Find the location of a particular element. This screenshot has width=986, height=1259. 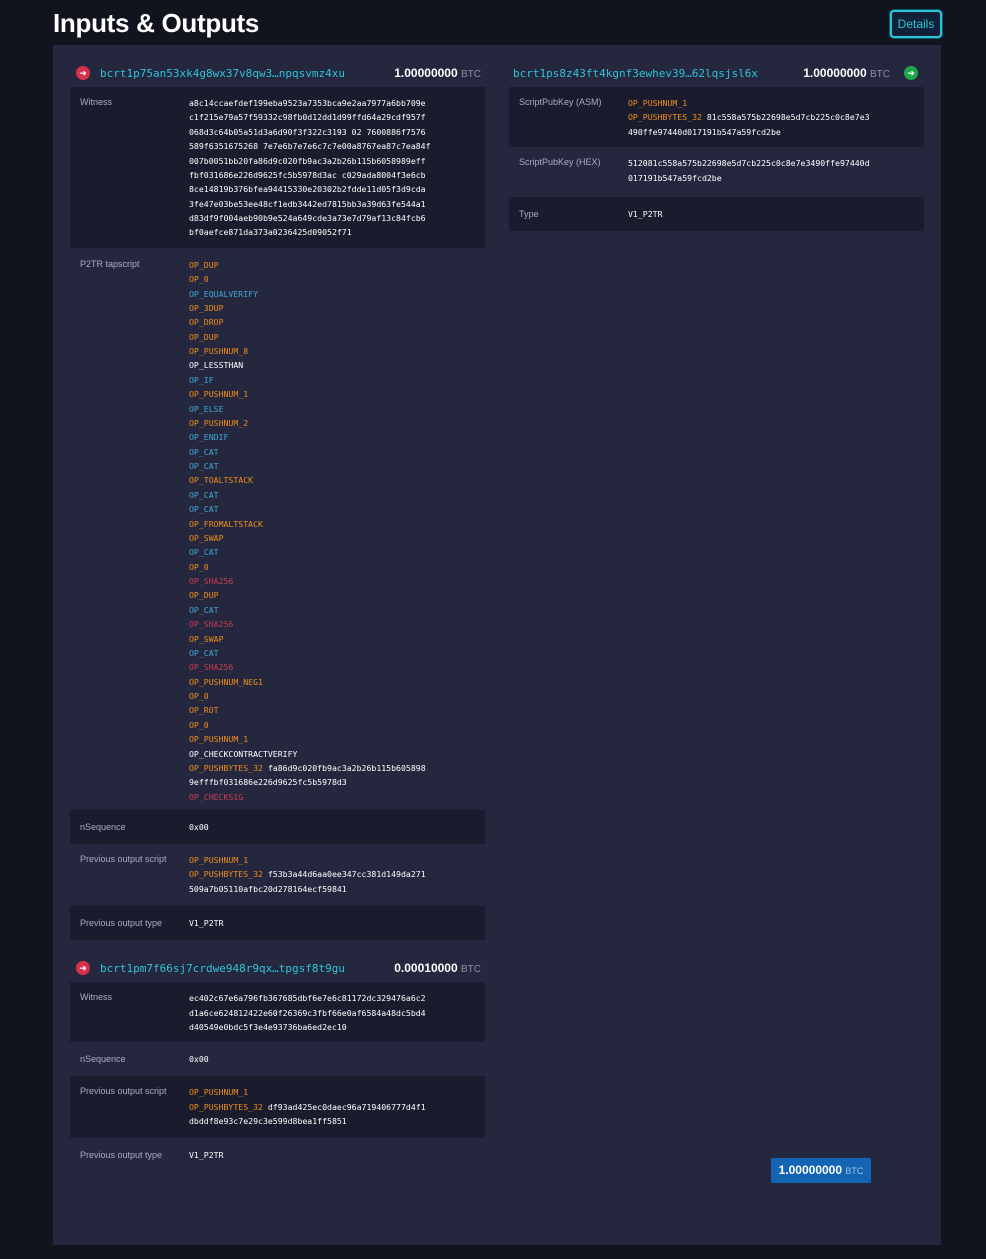

type-value: V1_P2TR is located at coordinates (645, 213).